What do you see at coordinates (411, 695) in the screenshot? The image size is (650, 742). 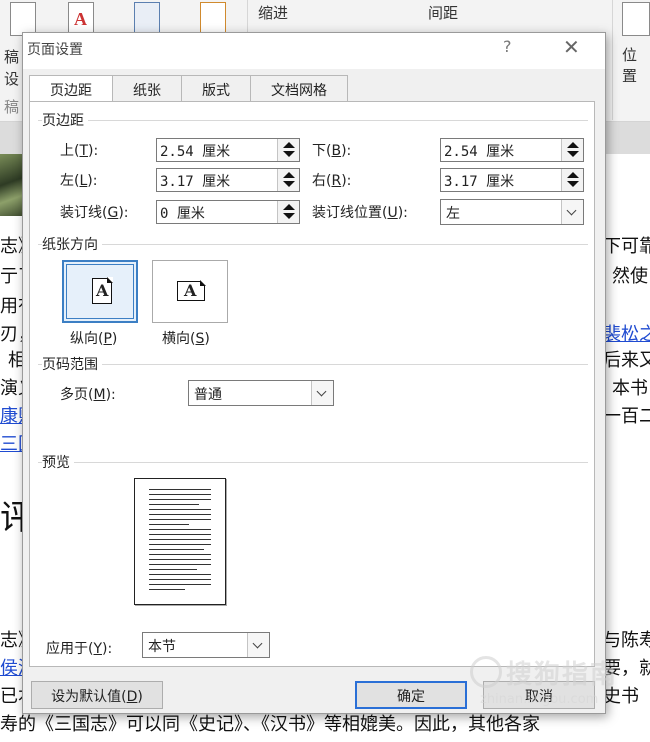 I see `ok-button: 确定` at bounding box center [411, 695].